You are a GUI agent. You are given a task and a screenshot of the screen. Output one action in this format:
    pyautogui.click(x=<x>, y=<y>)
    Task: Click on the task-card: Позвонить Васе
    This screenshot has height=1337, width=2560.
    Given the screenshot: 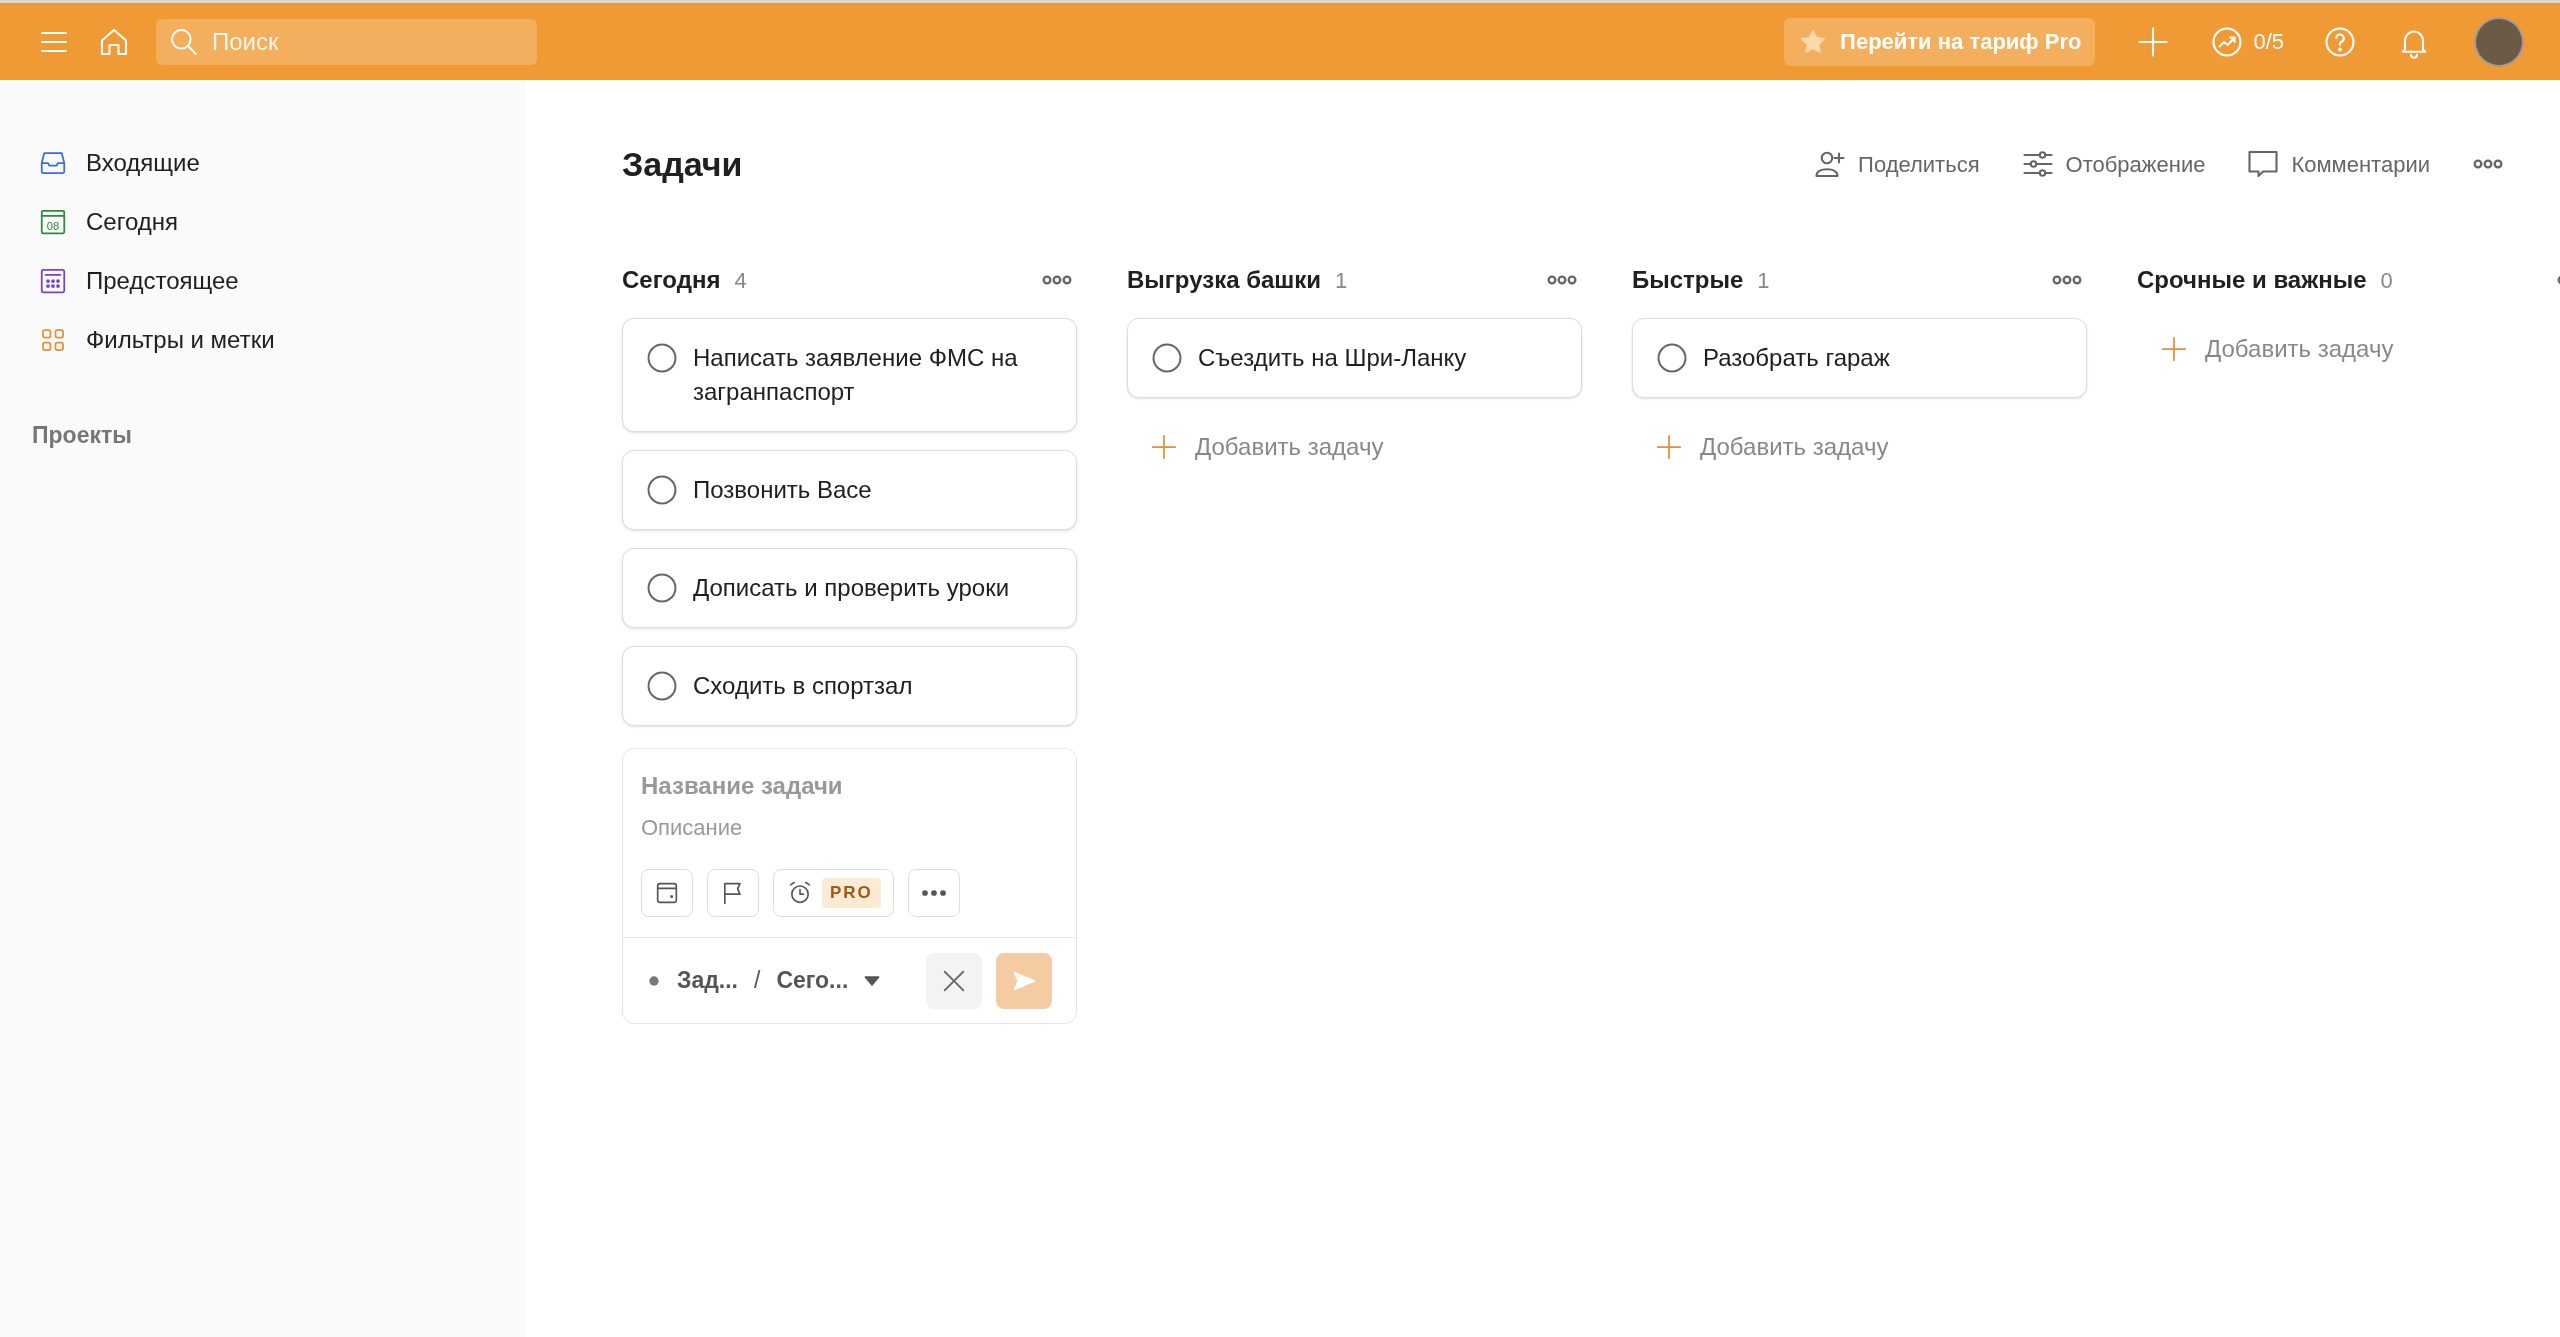 What is the action you would take?
    pyautogui.click(x=849, y=490)
    